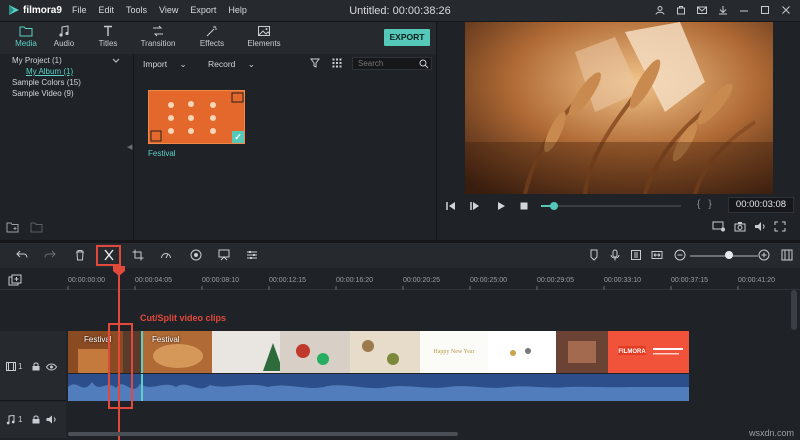  I want to click on collapse-panel-icon: ◀, so click(129, 147).